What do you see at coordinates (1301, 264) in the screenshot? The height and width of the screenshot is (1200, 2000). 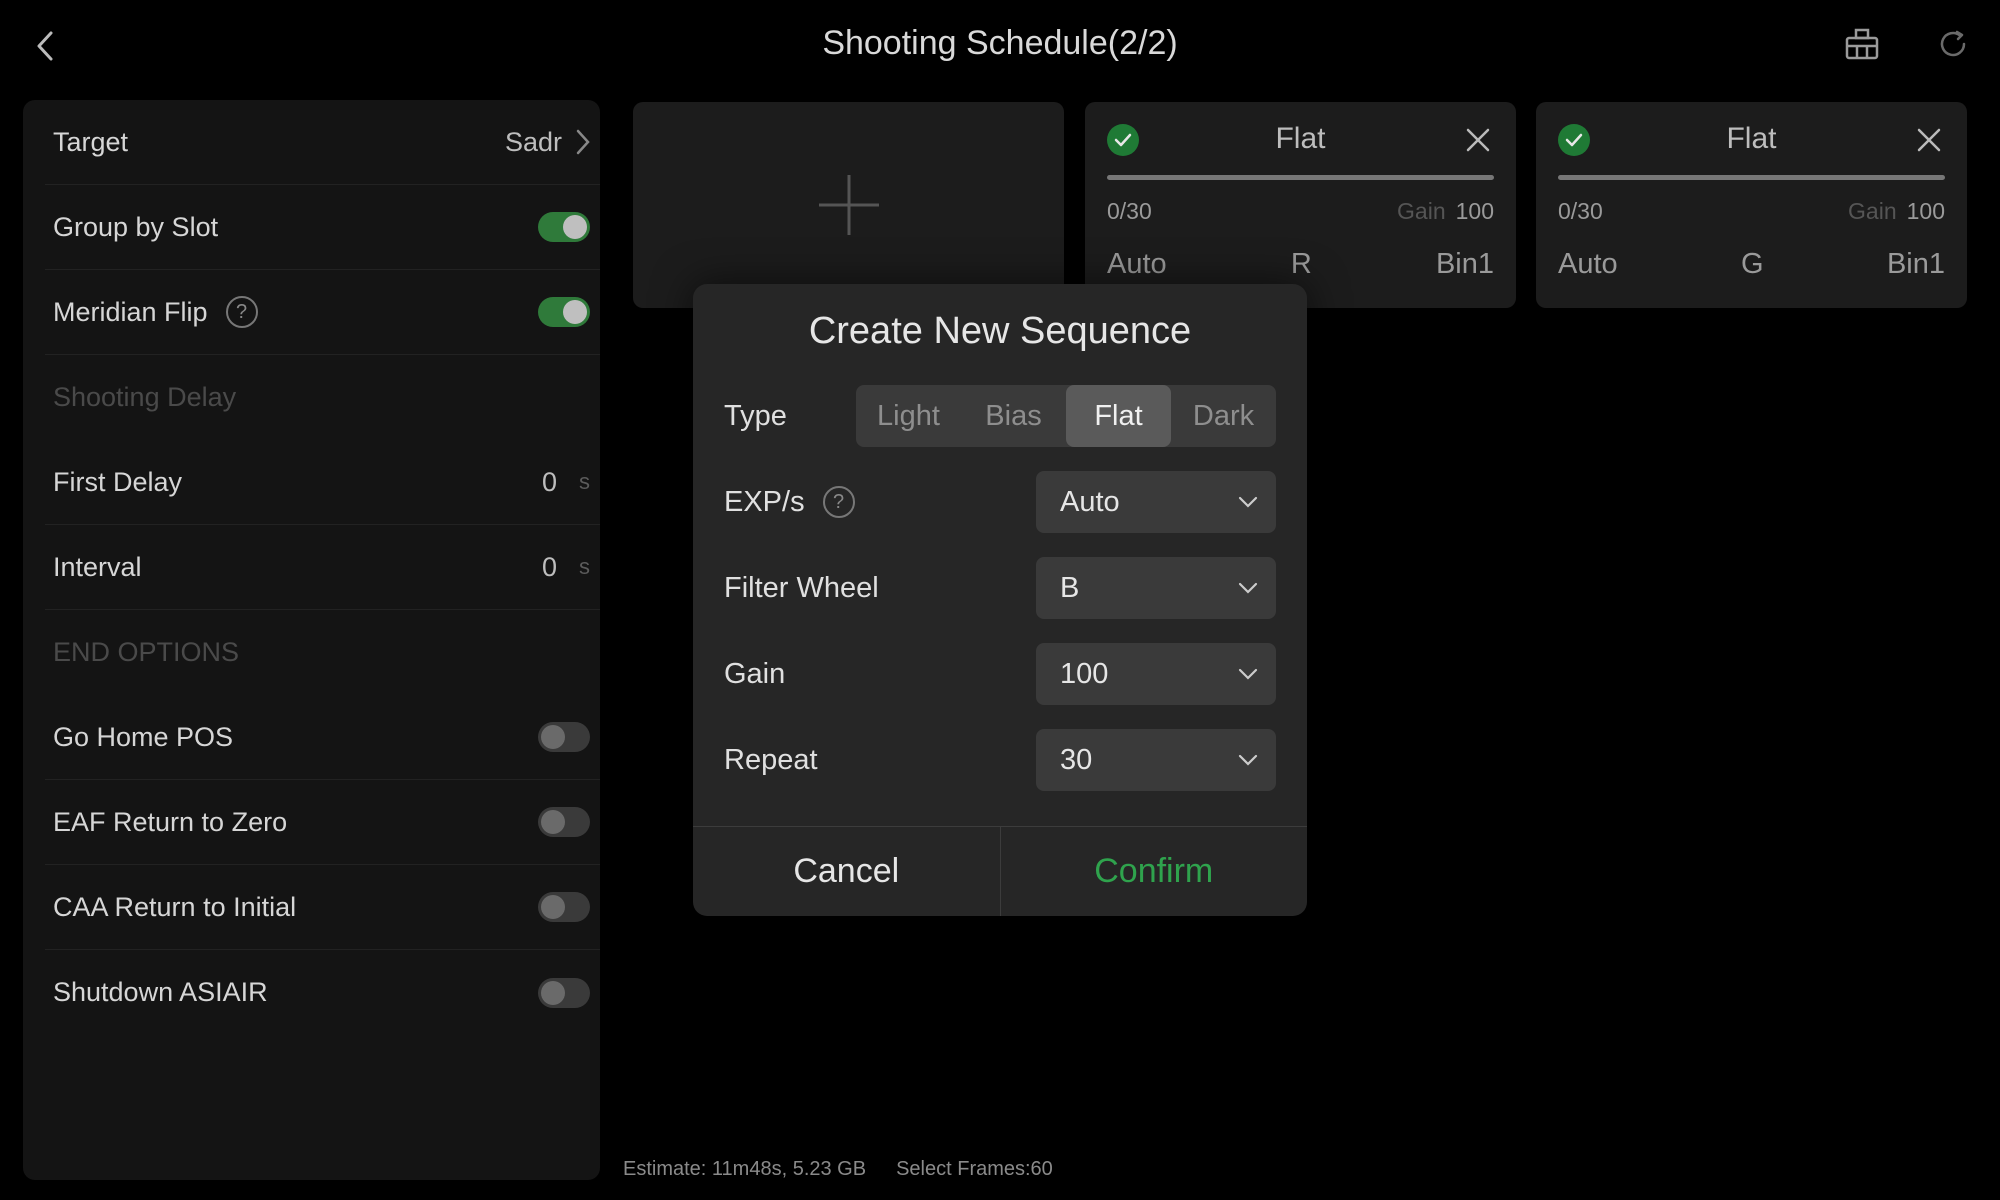 I see `card-filter: R` at bounding box center [1301, 264].